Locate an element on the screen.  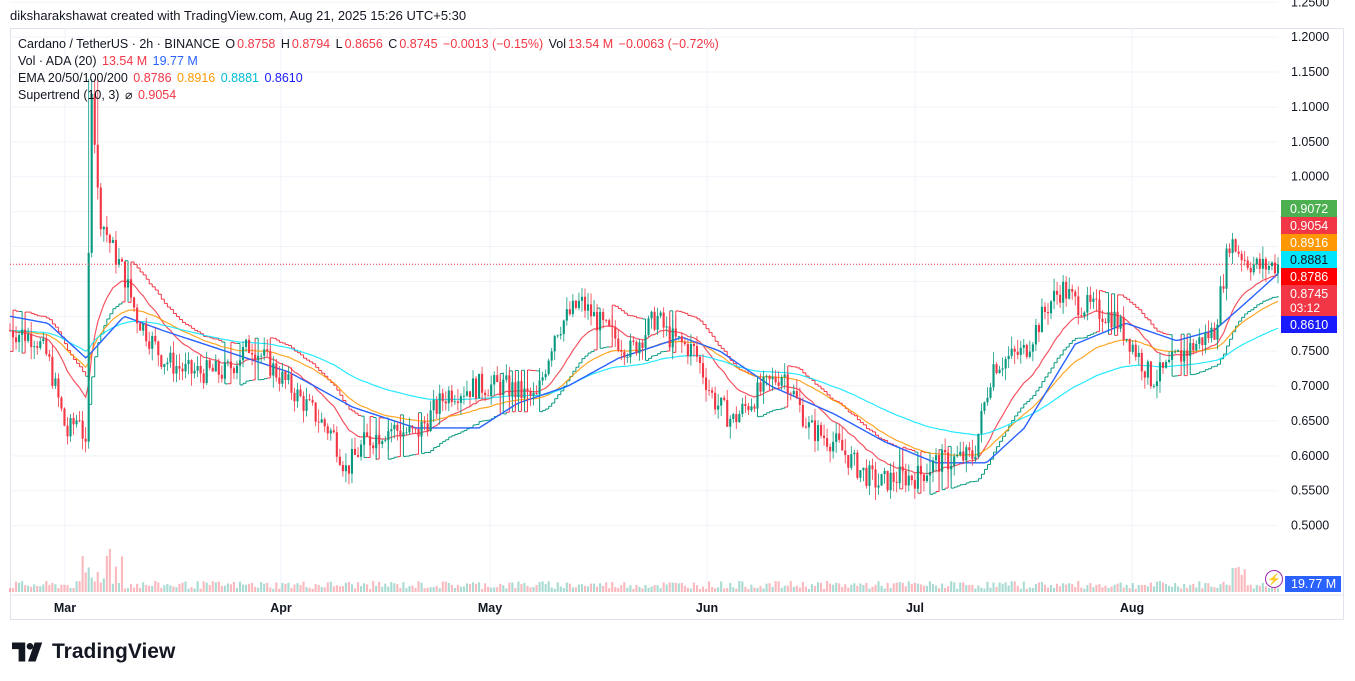
legend-st-label: Supertrend (10, 3) is located at coordinates (68, 95).